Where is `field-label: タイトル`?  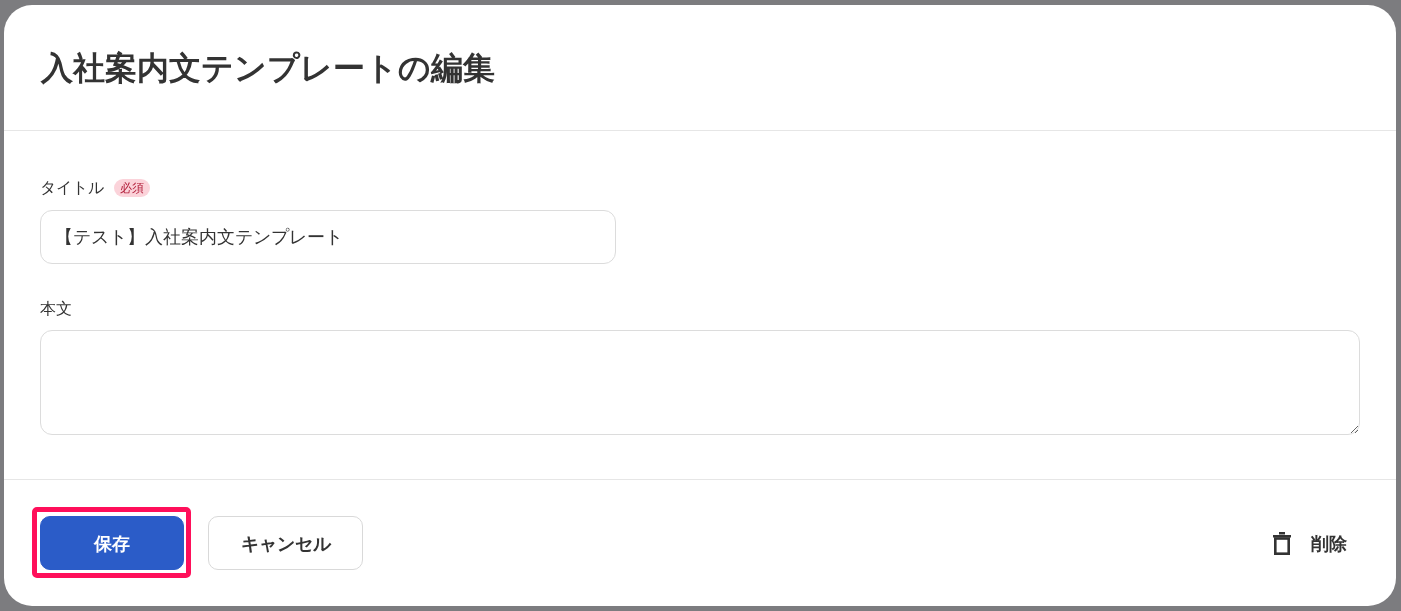 field-label: タイトル is located at coordinates (72, 188).